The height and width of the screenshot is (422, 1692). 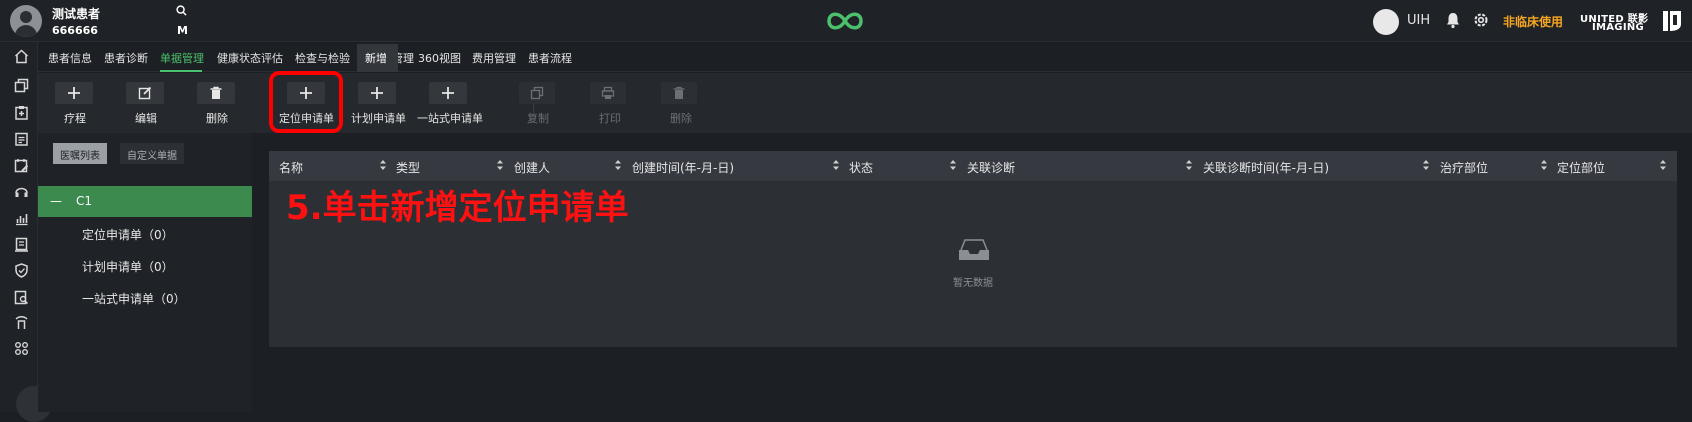 I want to click on delete-button-label: 删除, so click(x=217, y=118).